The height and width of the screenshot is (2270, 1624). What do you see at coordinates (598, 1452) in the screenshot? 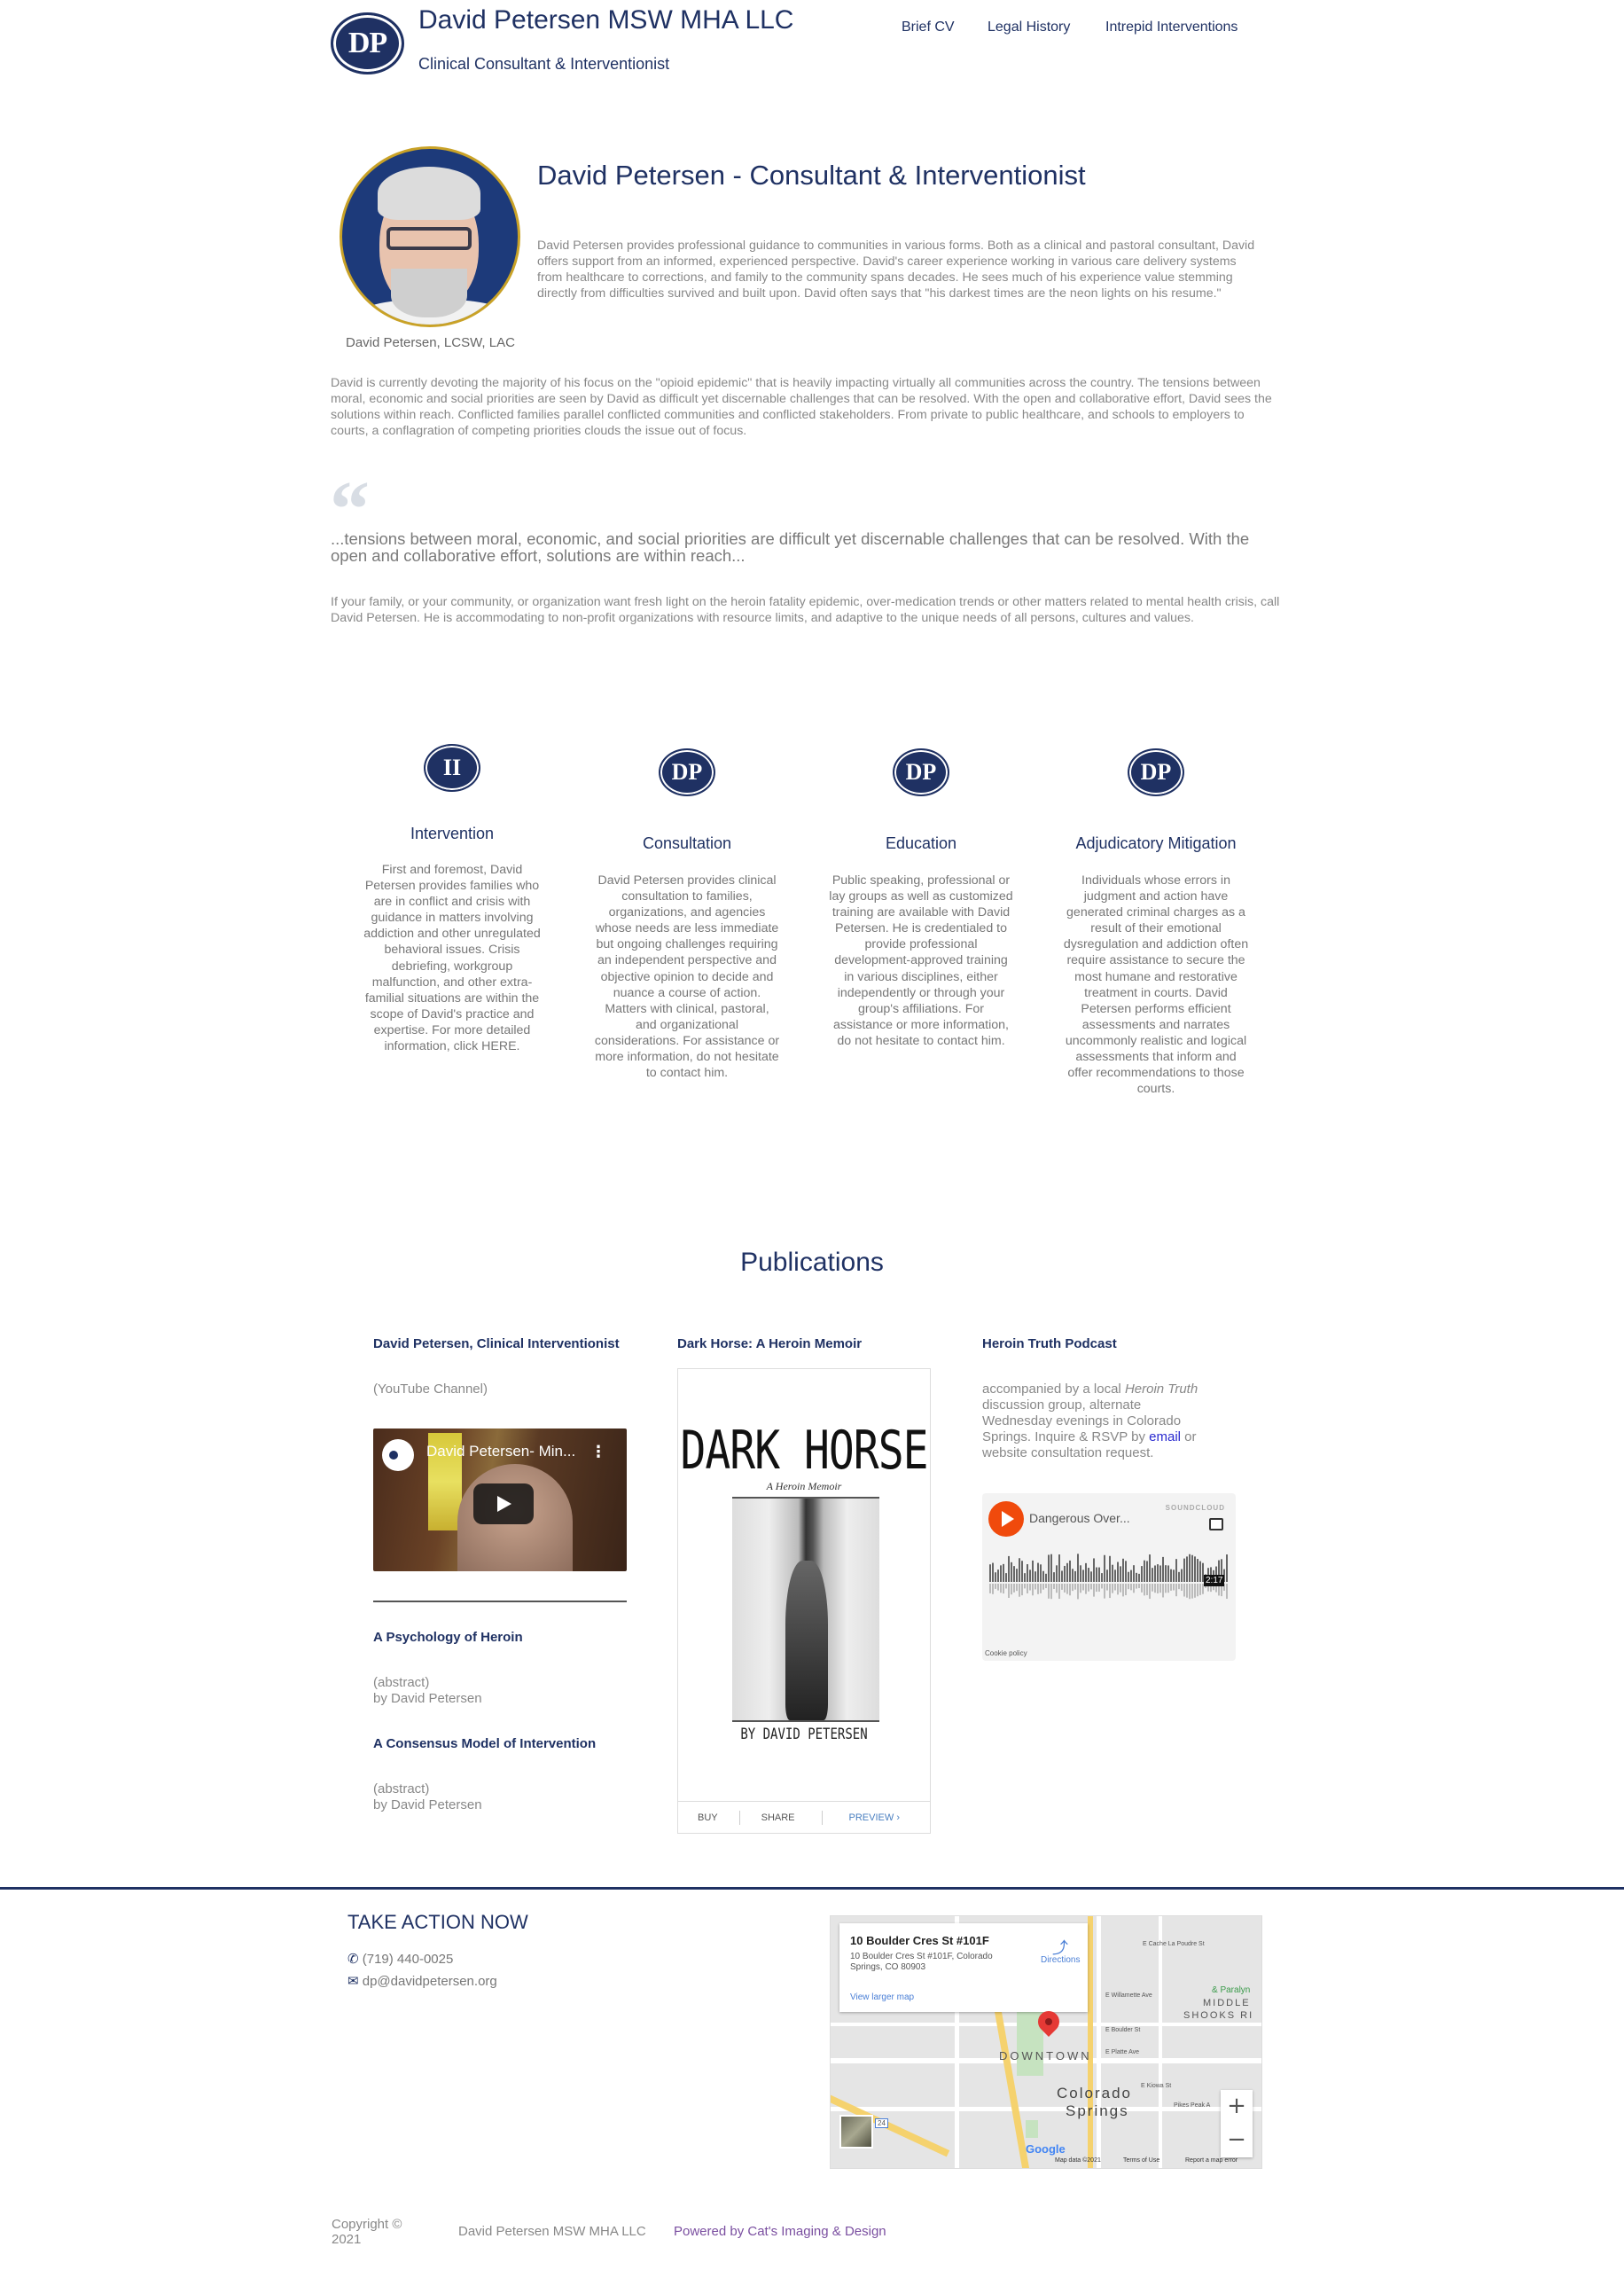
I see `more-options-icon: ⋮` at bounding box center [598, 1452].